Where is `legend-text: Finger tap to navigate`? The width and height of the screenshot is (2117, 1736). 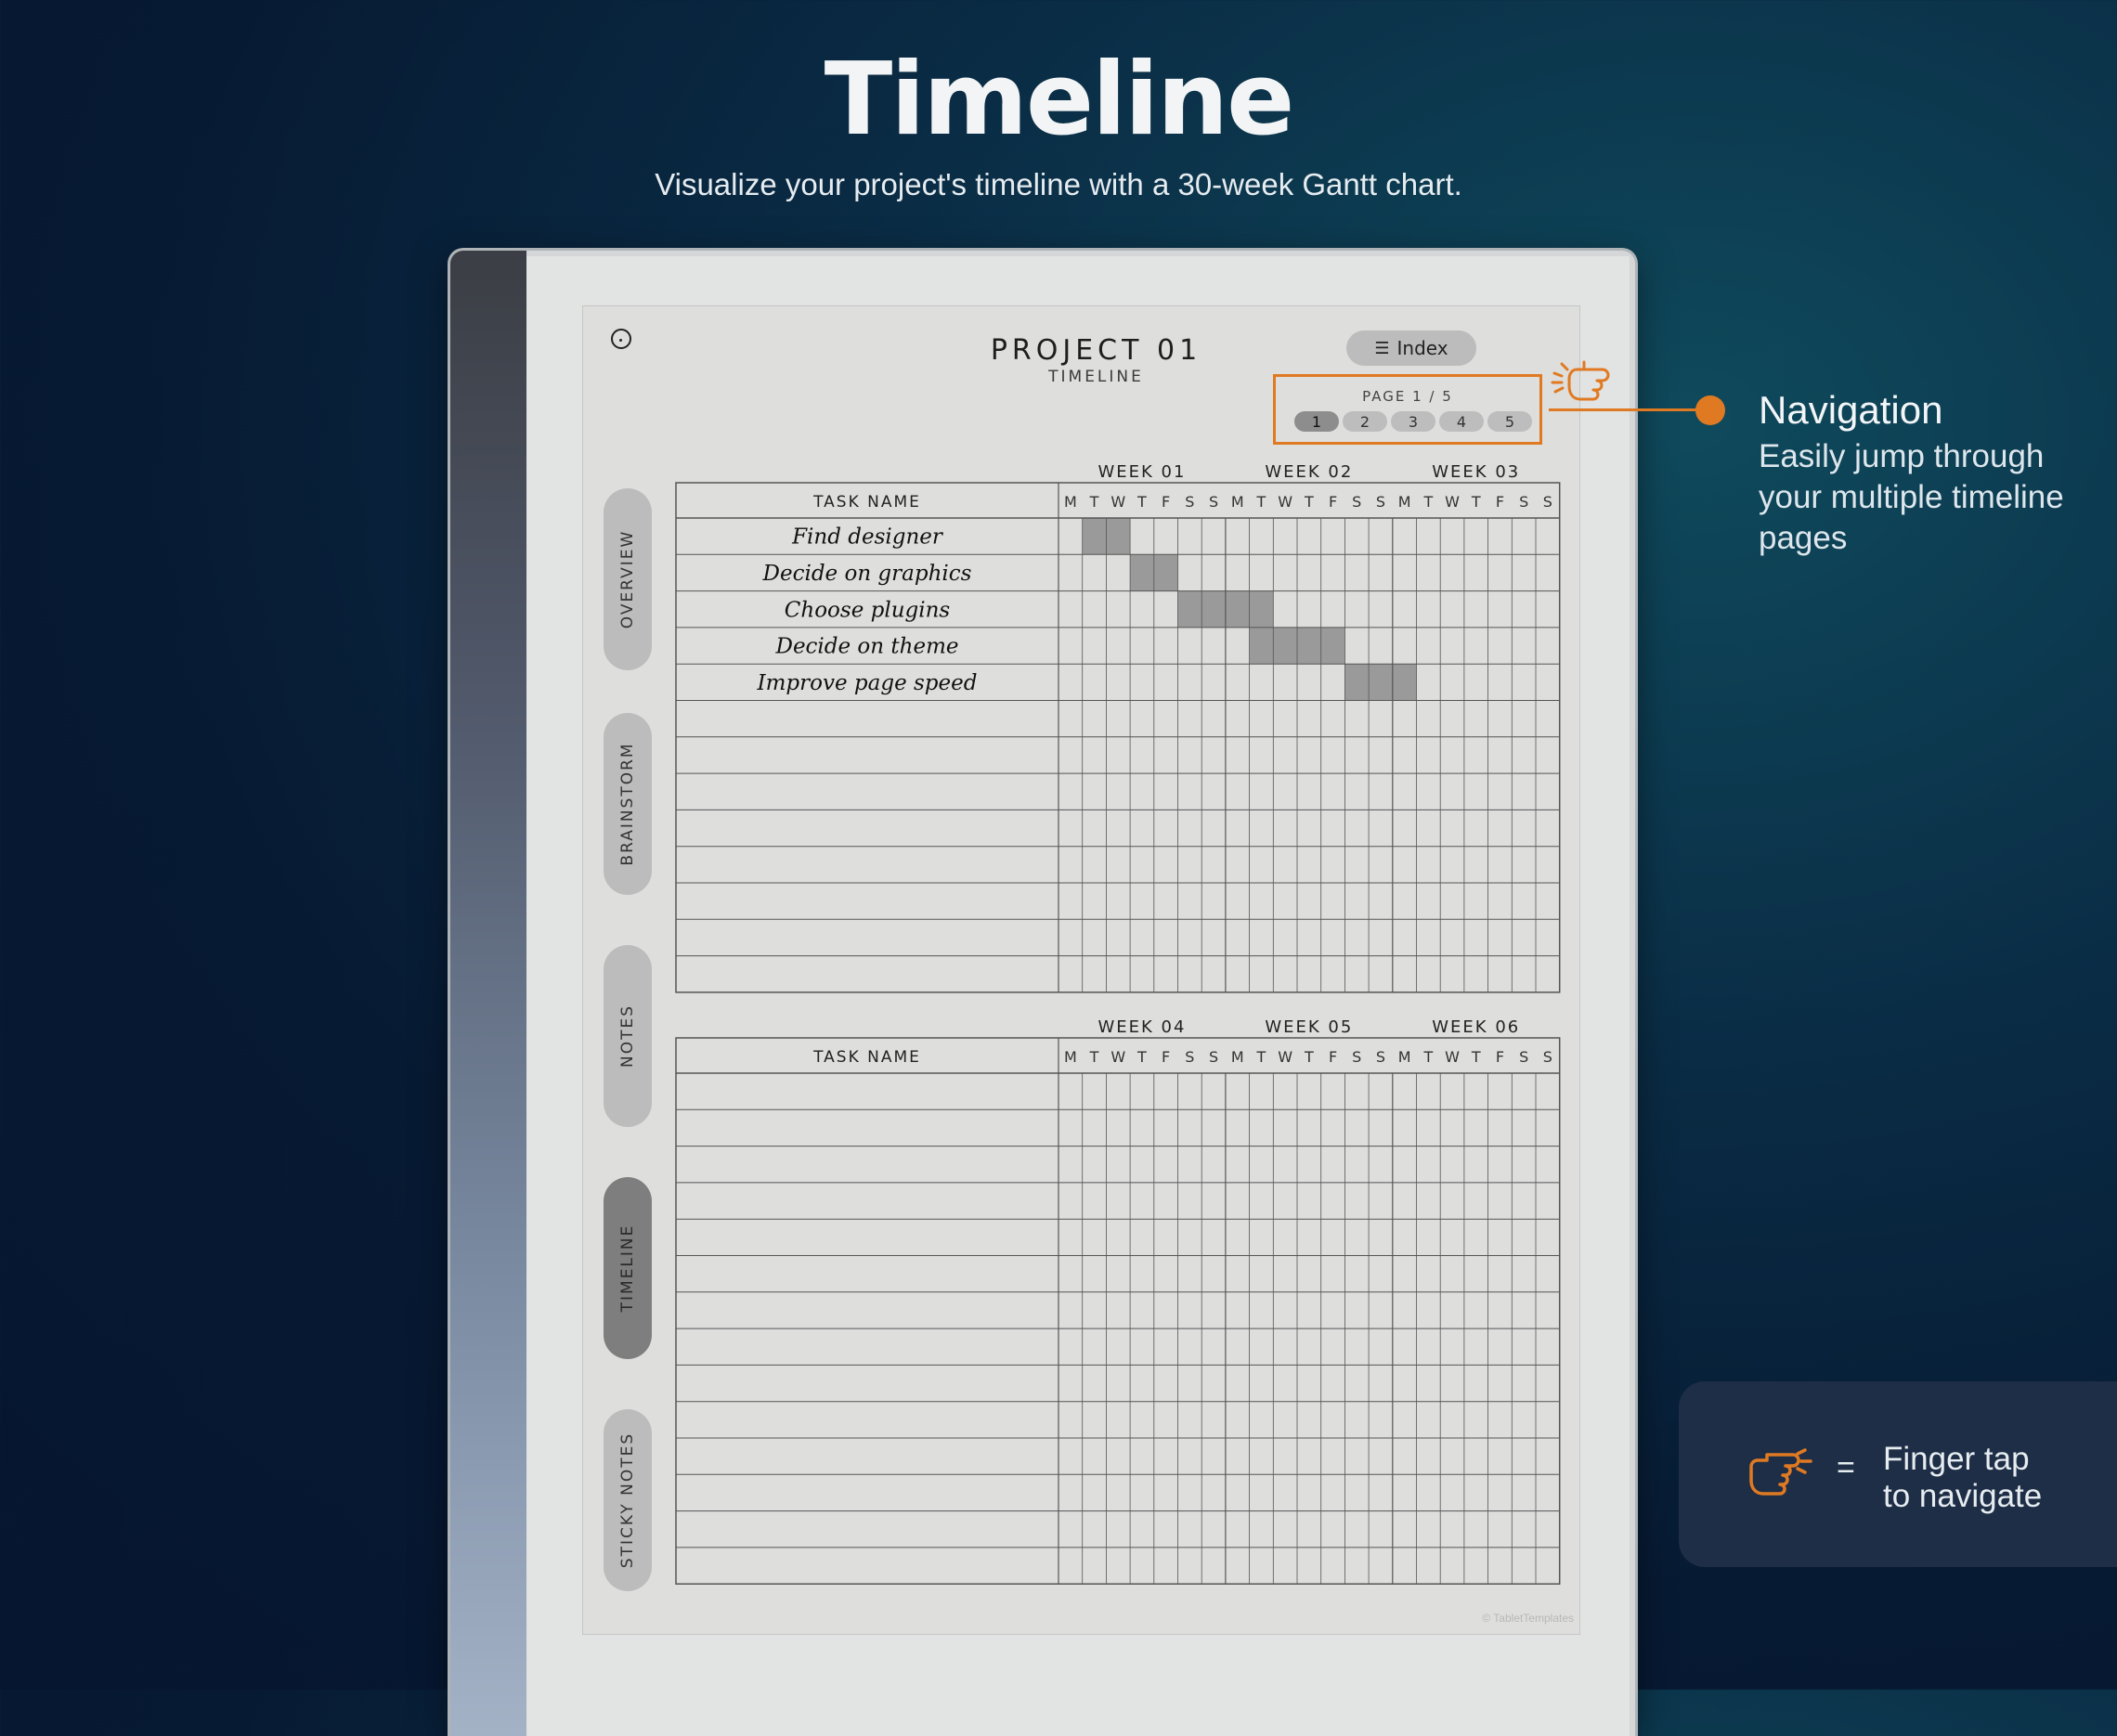 legend-text: Finger tap to navigate is located at coordinates (1963, 1478).